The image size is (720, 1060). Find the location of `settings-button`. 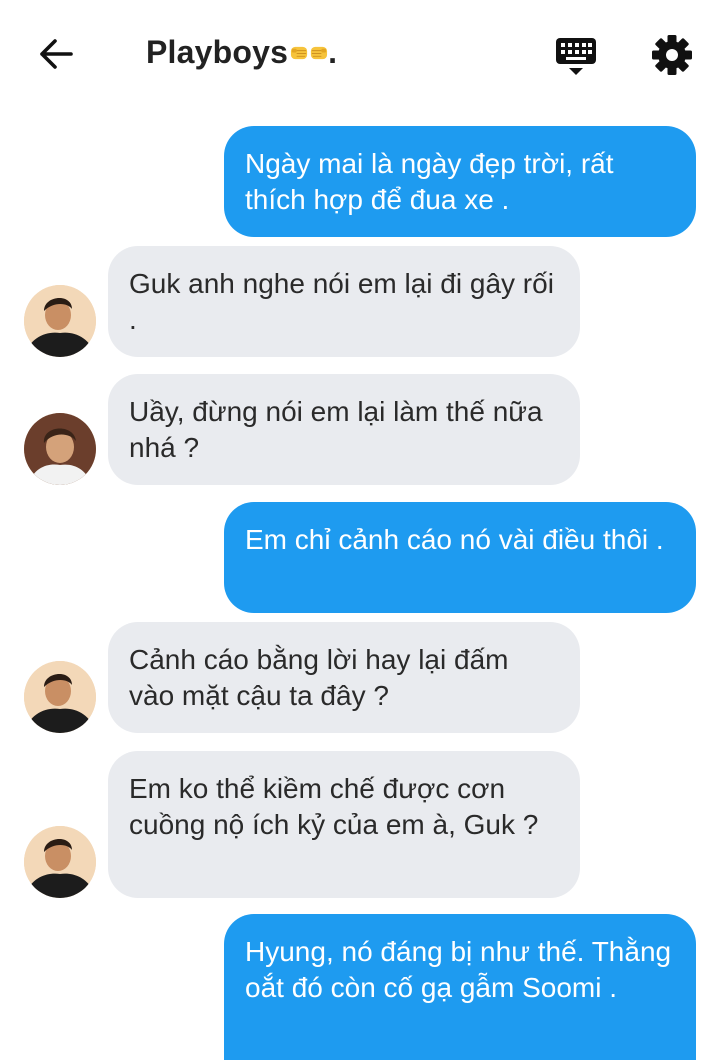

settings-button is located at coordinates (672, 55).